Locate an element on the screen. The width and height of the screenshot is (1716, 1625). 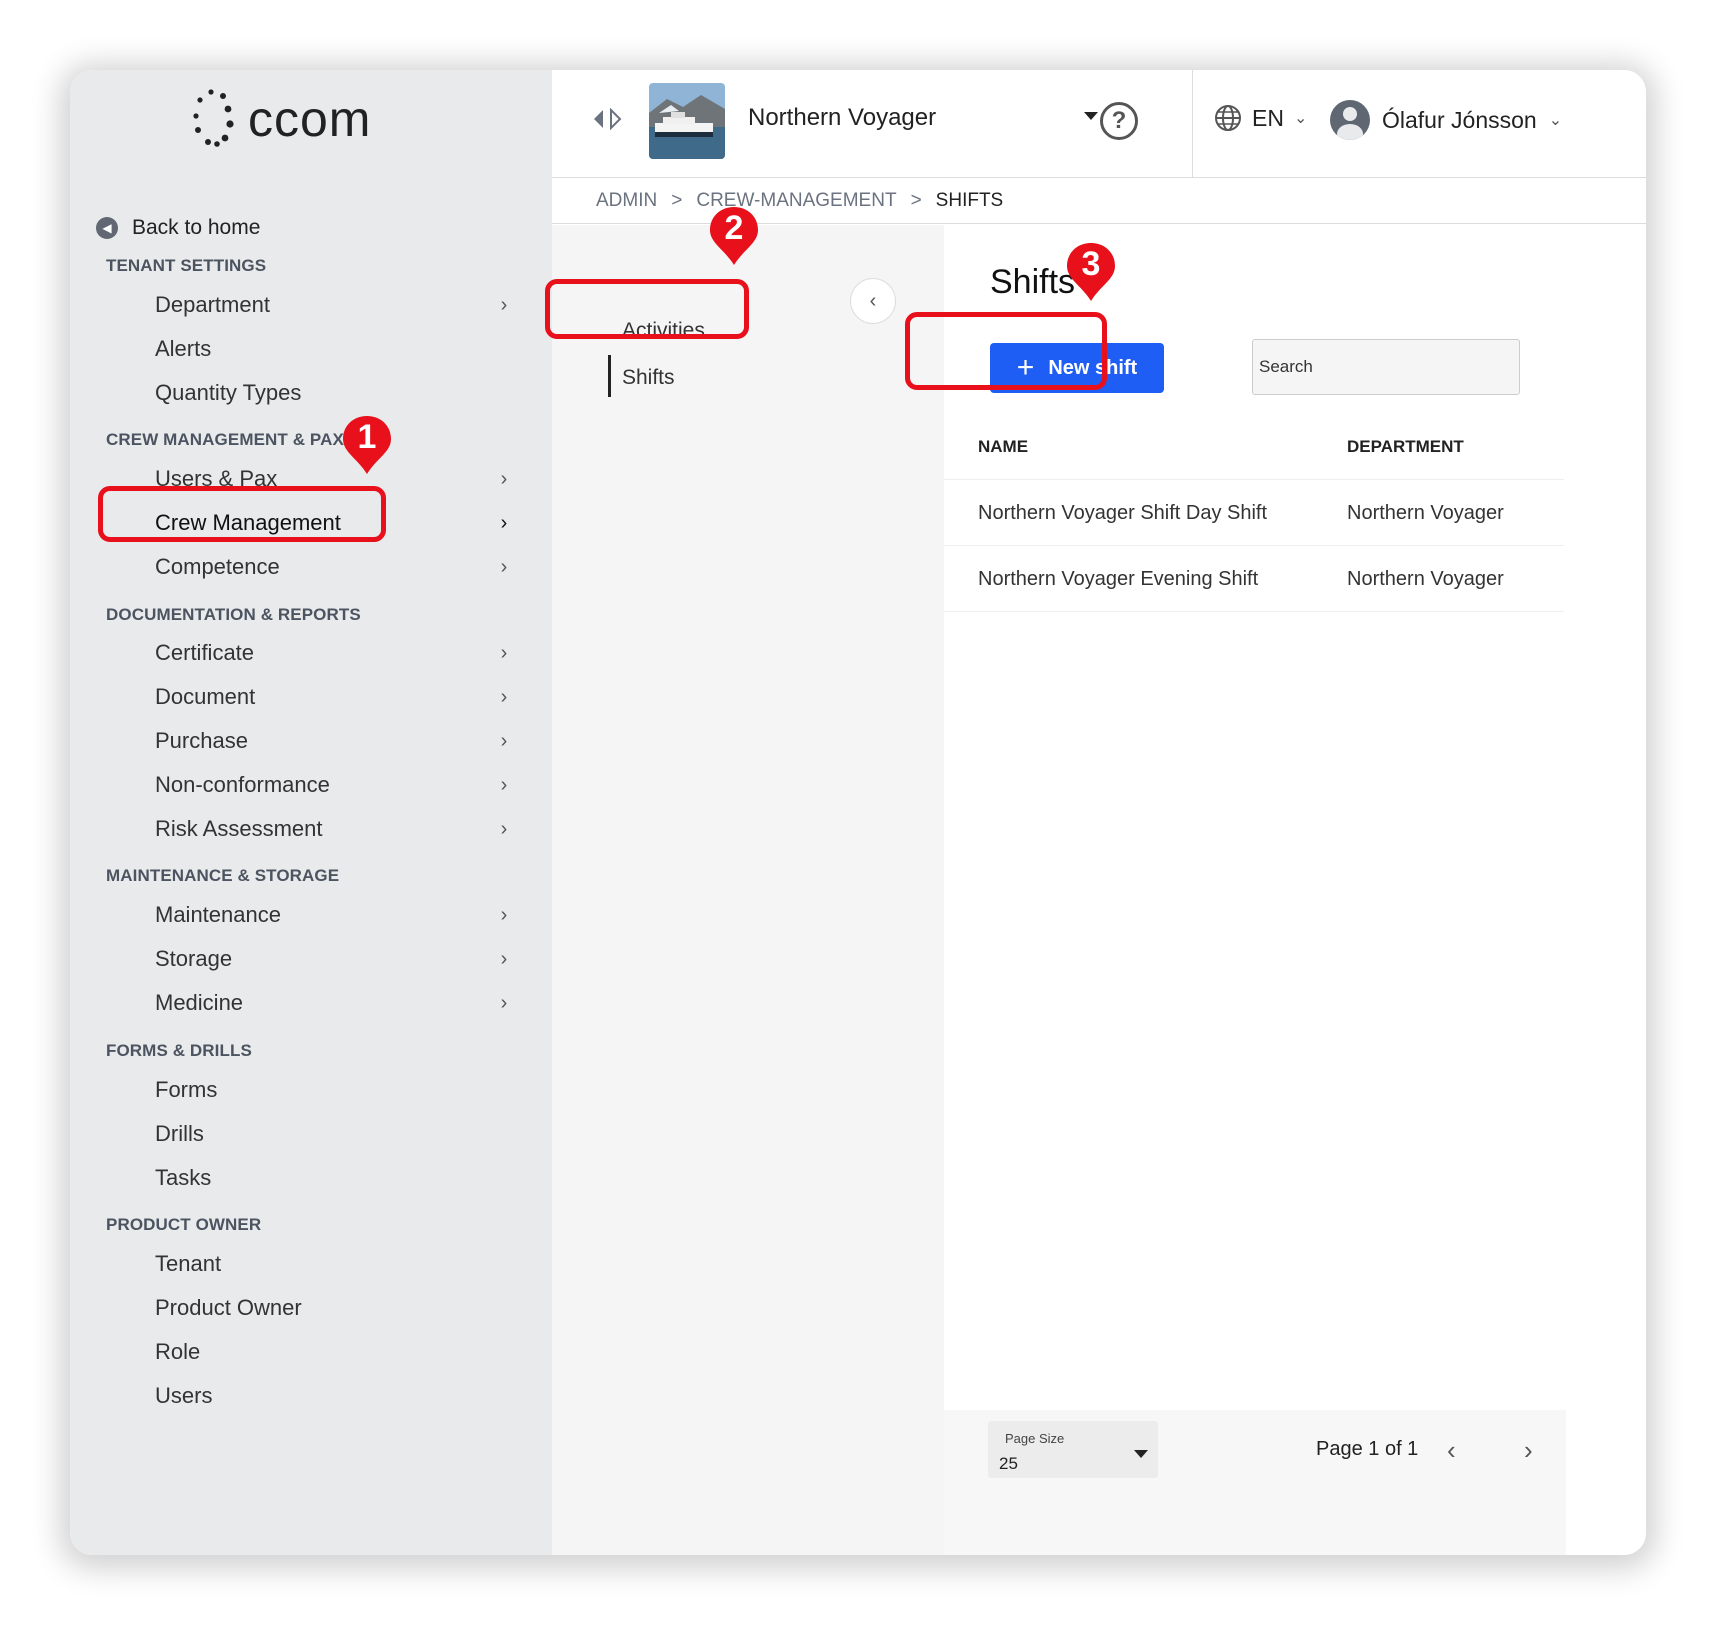
annotation-highlight-shifts is located at coordinates (647, 309).